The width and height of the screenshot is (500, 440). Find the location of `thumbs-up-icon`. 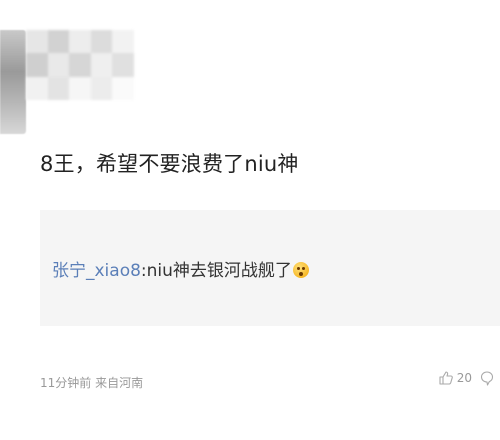

thumbs-up-icon is located at coordinates (446, 378).